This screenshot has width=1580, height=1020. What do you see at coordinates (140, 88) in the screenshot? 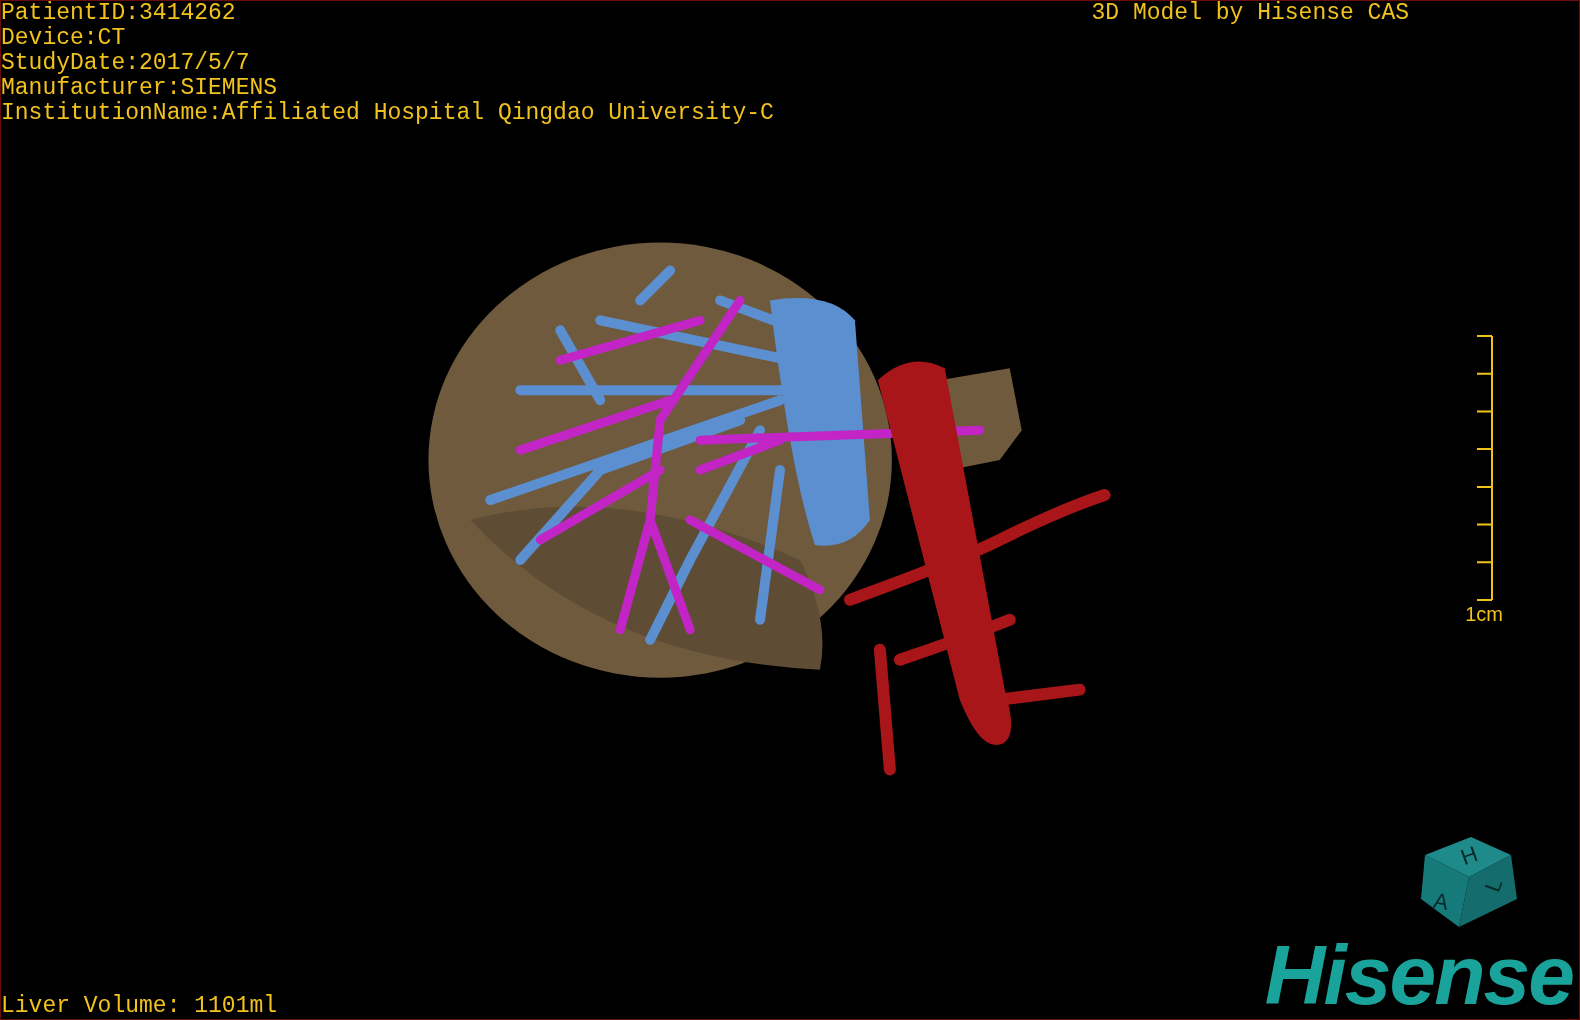
I see `study-info-line: Manufacturer:SIEMENS` at bounding box center [140, 88].